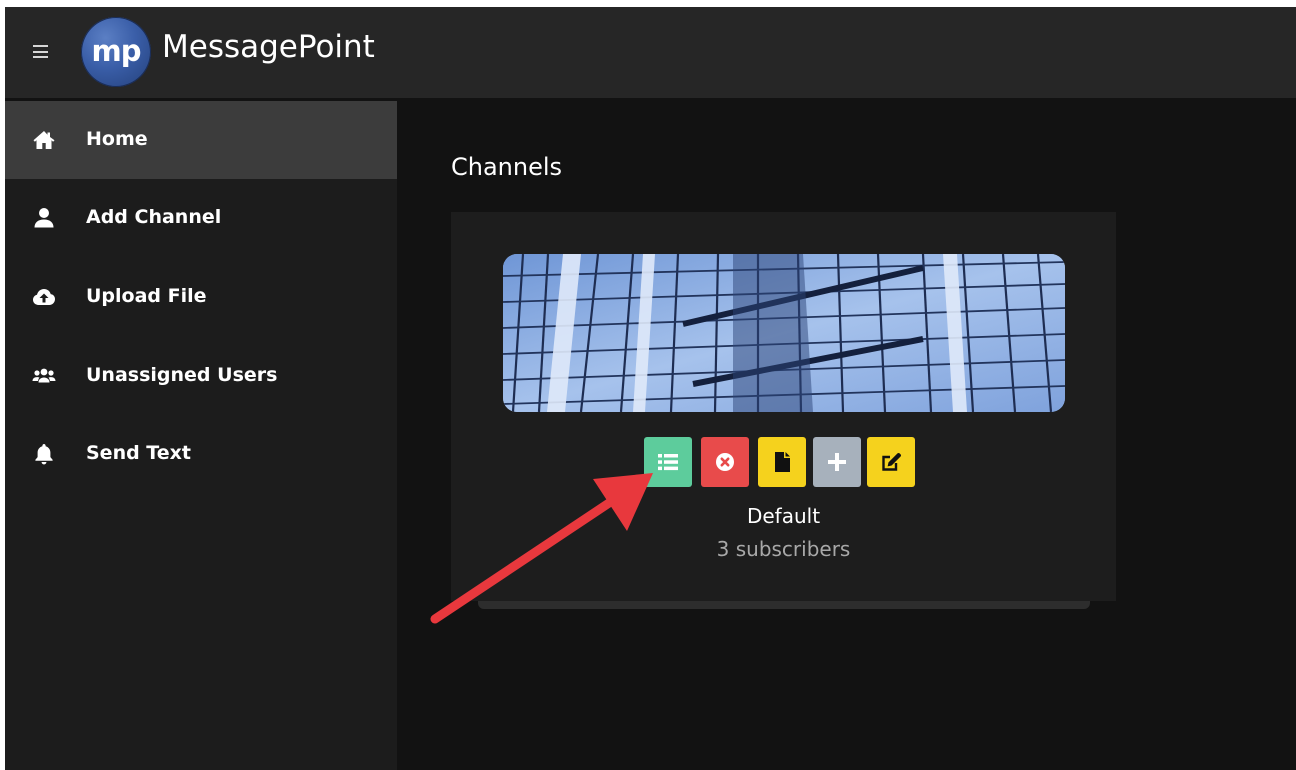 The height and width of the screenshot is (770, 1296). What do you see at coordinates (117, 139) in the screenshot?
I see `sidebar-item-label: Home` at bounding box center [117, 139].